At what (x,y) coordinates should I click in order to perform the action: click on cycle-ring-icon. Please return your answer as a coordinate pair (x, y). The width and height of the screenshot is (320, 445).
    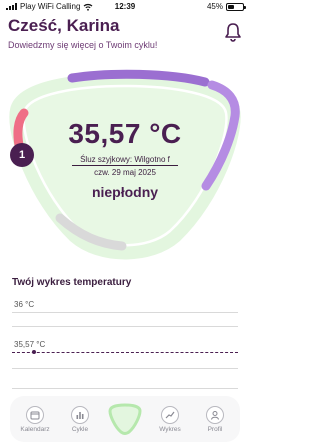
    Looking at the image, I should click on (125, 419).